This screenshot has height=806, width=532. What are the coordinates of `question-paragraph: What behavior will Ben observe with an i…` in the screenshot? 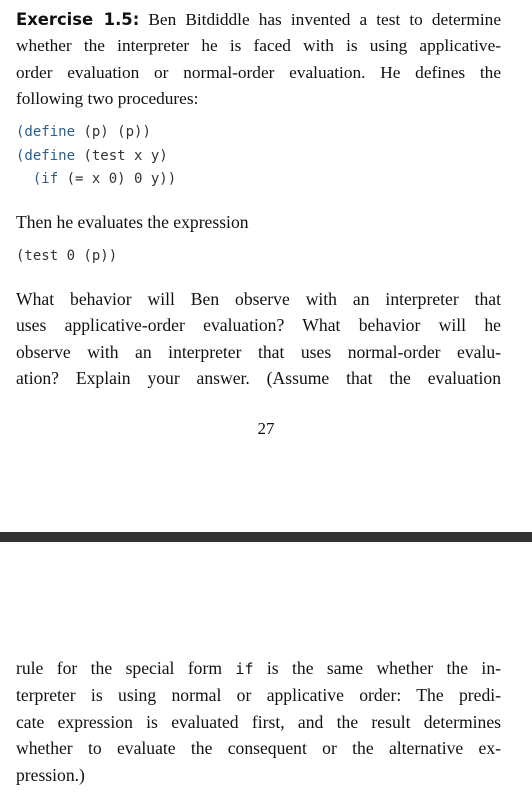 It's located at (258, 339).